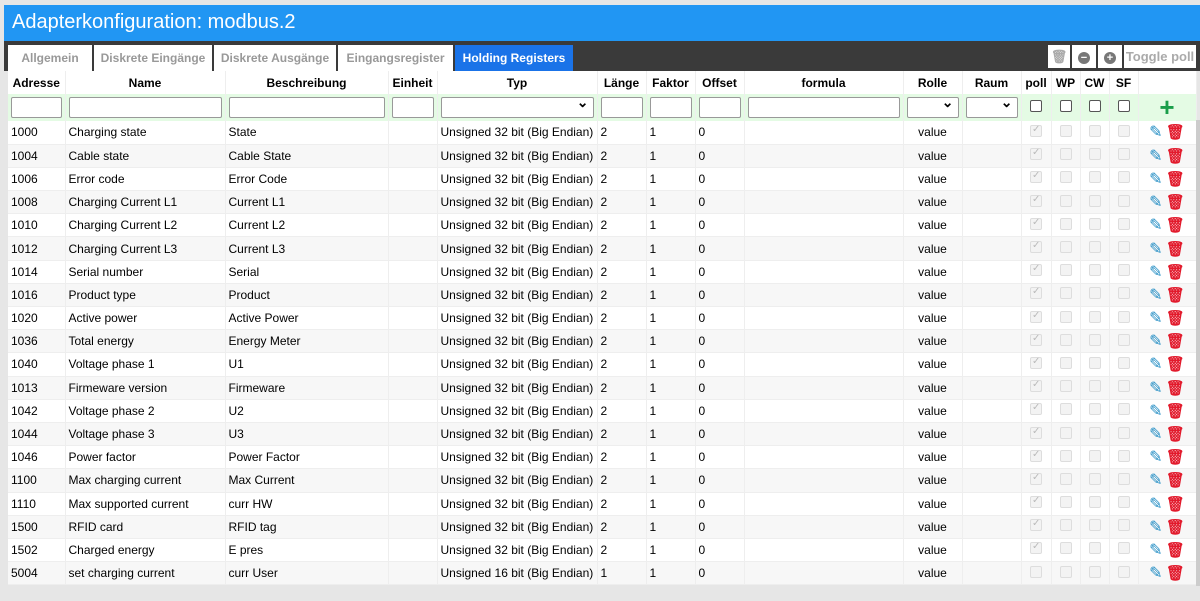  Describe the element at coordinates (307, 202) in the screenshot. I see `cell-description: Current L1` at that location.